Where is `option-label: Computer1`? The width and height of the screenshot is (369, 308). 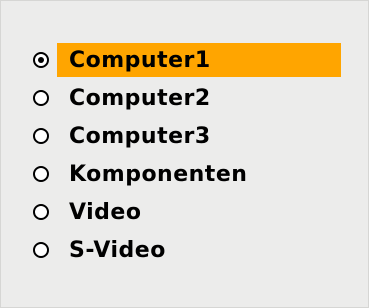 option-label: Computer1 is located at coordinates (140, 60).